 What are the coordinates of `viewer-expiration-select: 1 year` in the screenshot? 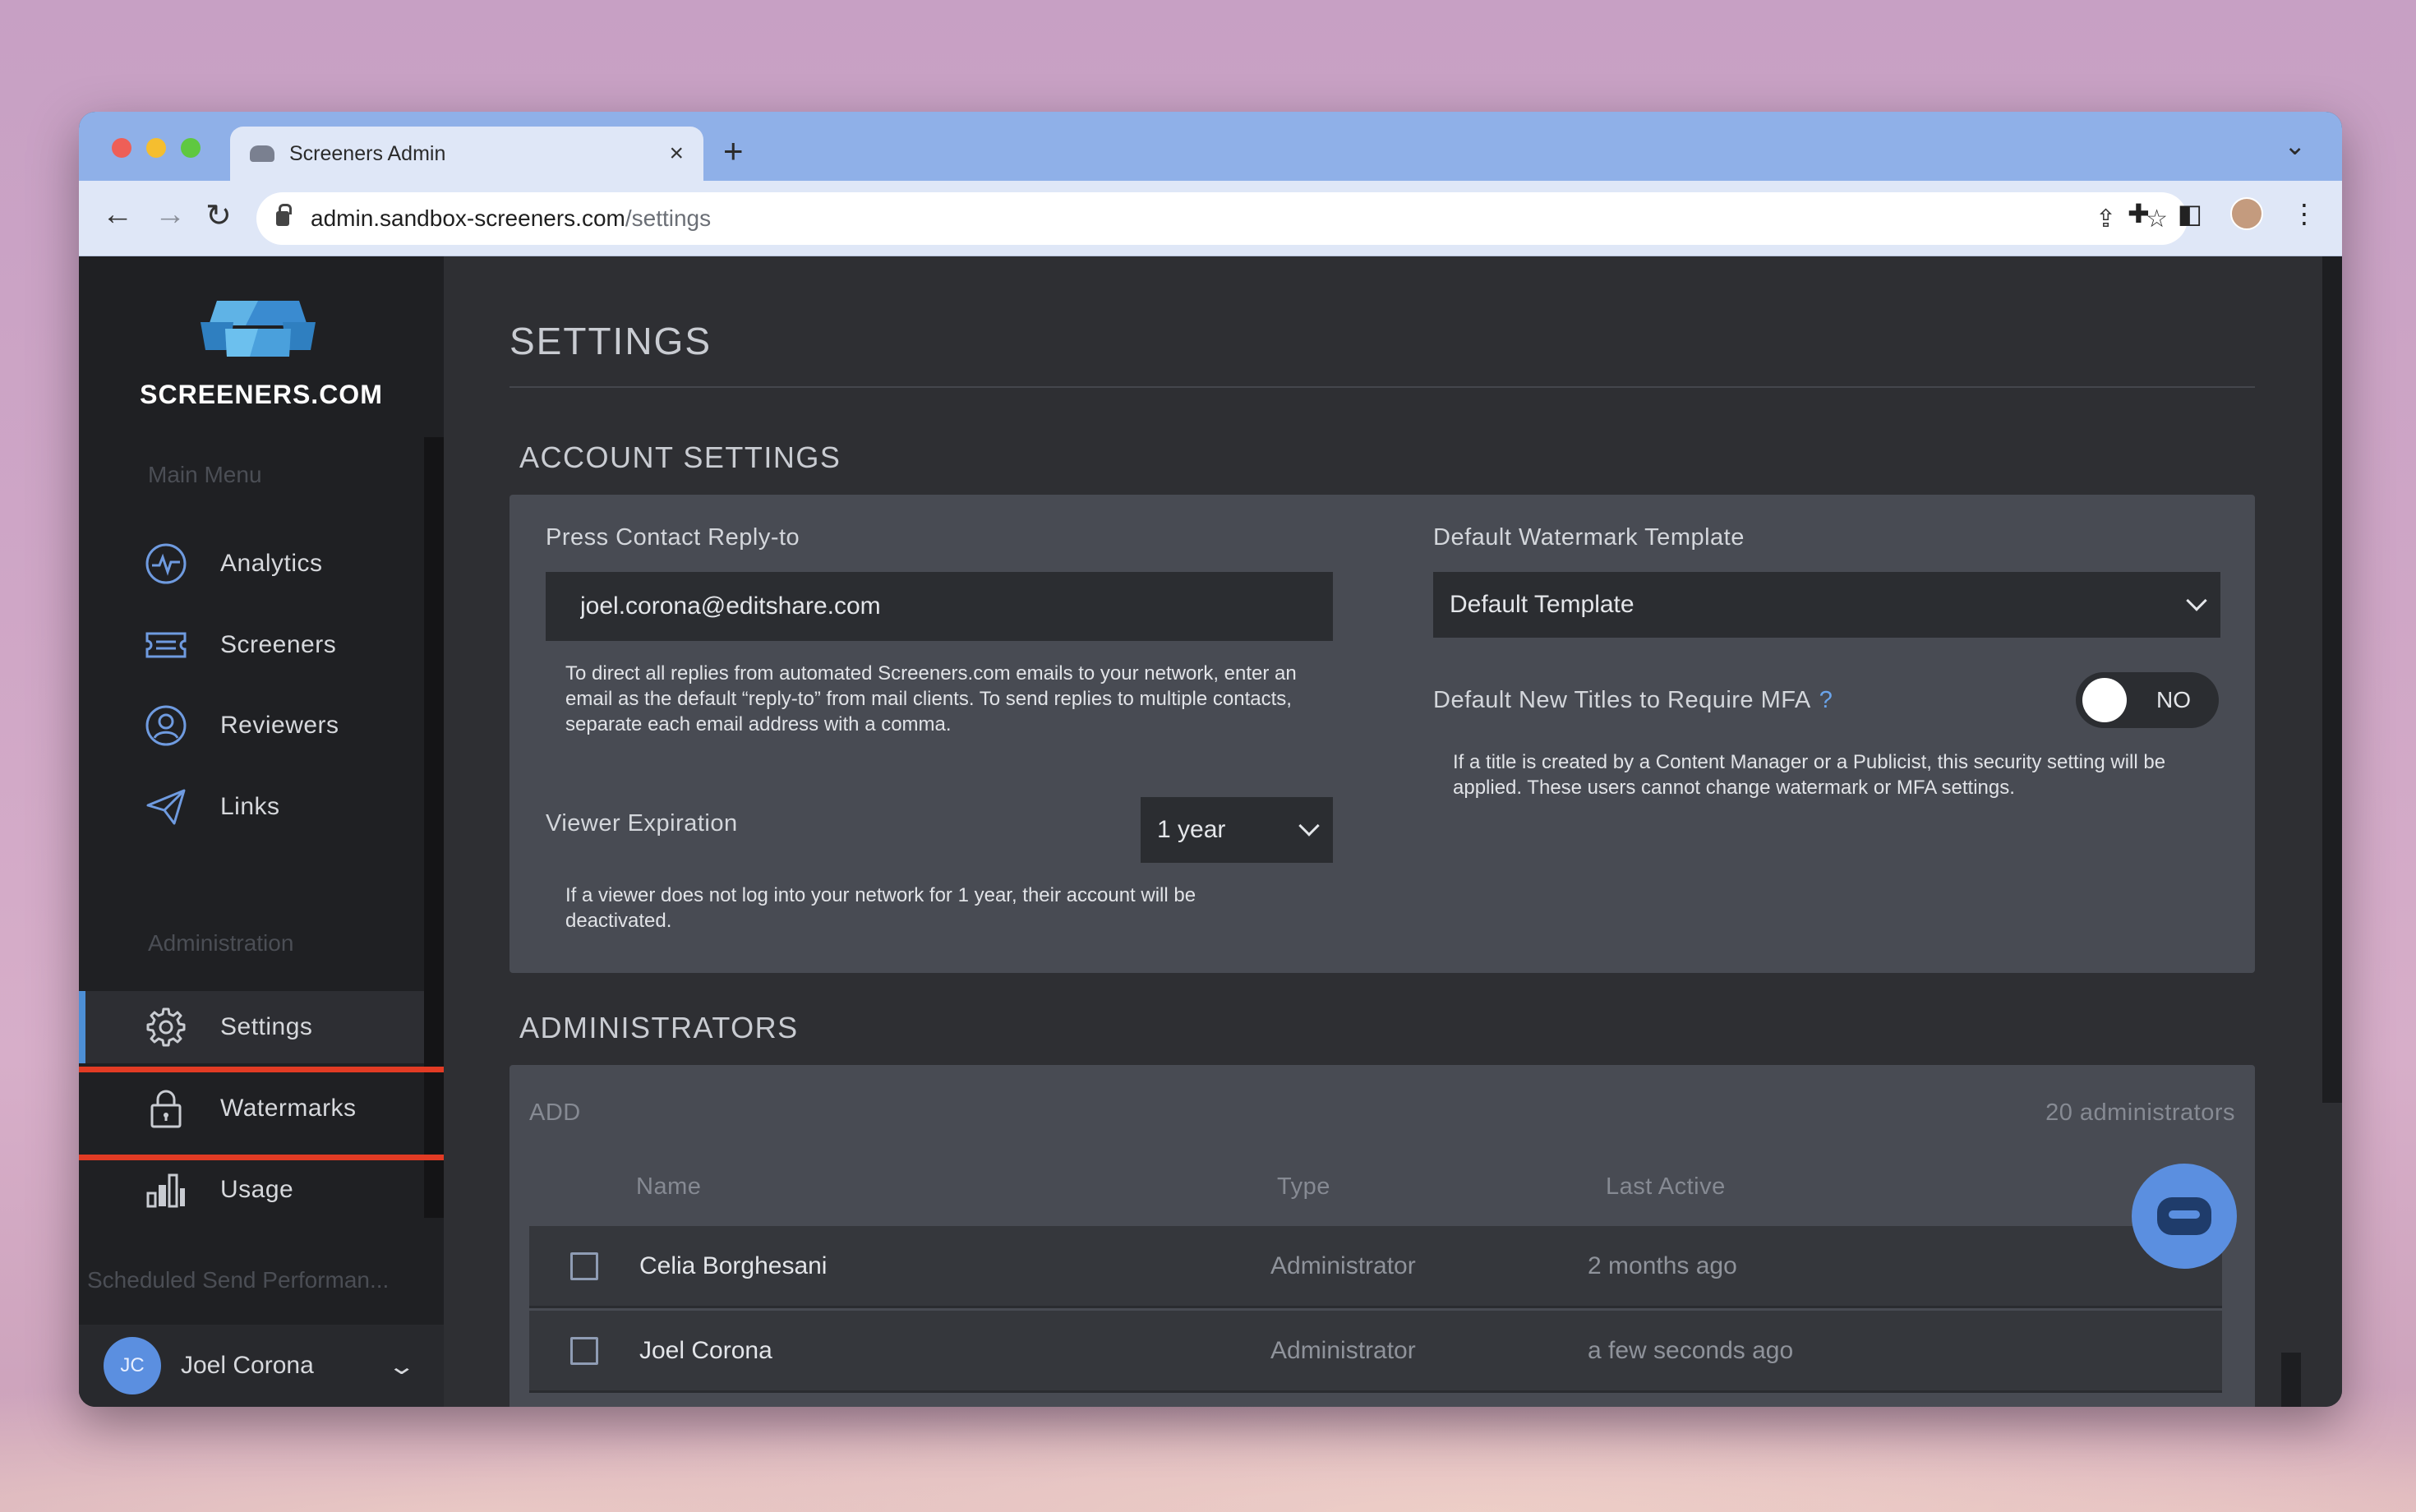 It's located at (1237, 830).